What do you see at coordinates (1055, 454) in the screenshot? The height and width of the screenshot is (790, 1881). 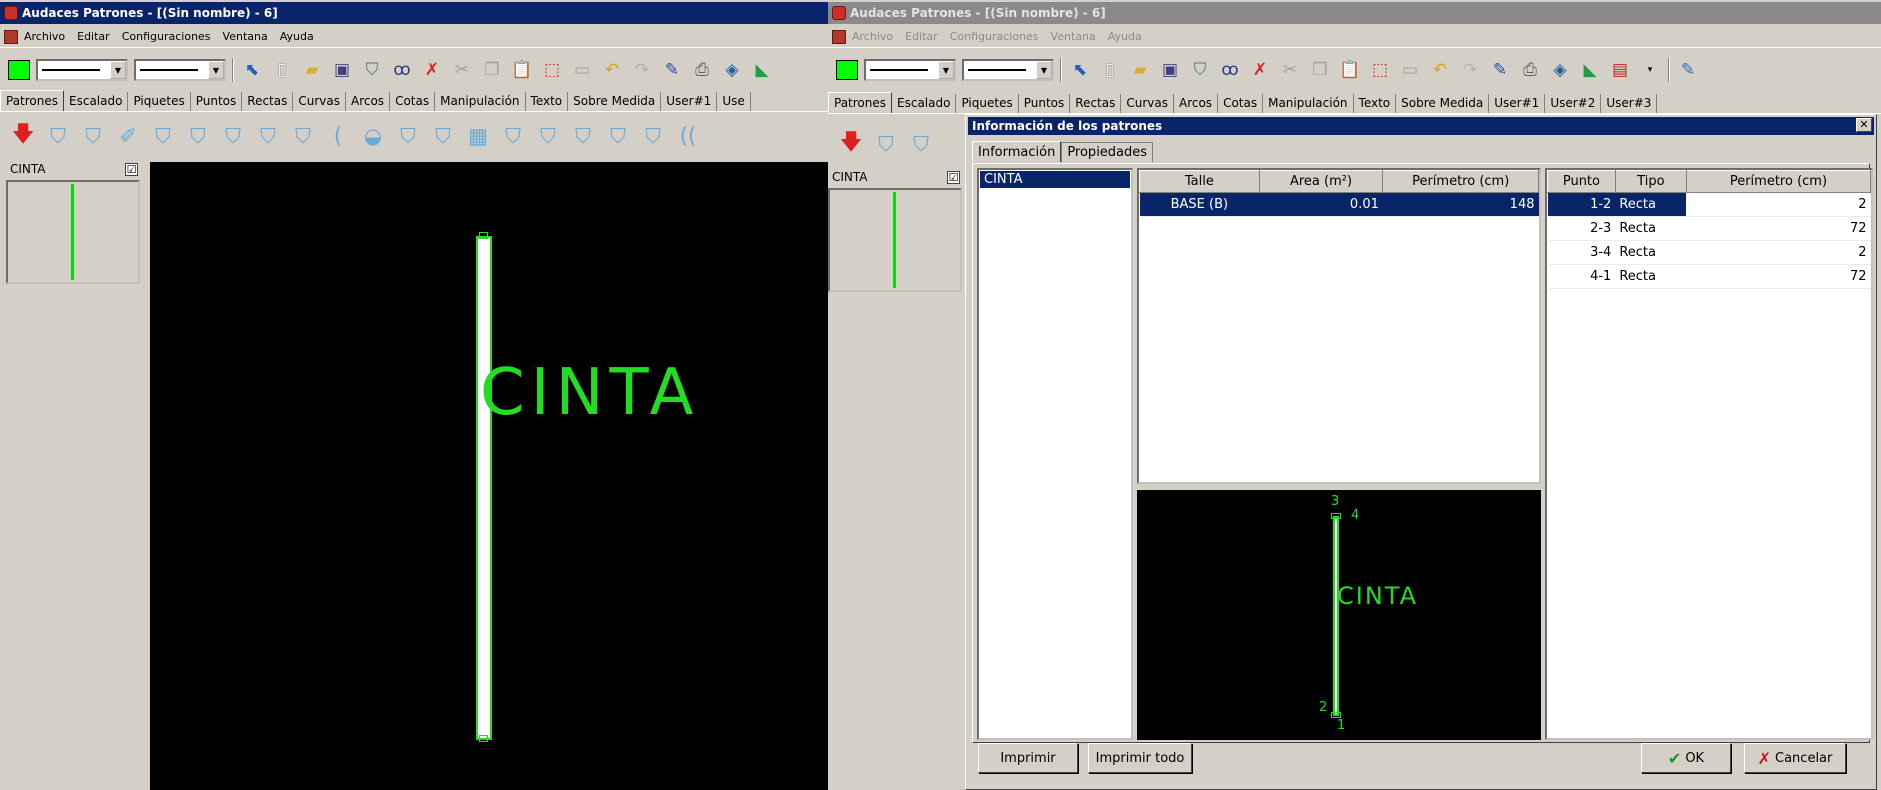 I see `pattern-list: CINTA` at bounding box center [1055, 454].